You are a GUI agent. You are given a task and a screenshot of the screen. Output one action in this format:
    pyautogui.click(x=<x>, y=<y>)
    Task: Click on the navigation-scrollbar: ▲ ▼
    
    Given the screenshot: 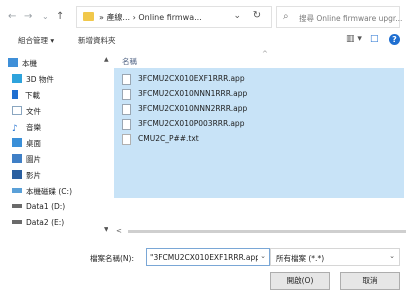 What is the action you would take?
    pyautogui.click(x=107, y=145)
    